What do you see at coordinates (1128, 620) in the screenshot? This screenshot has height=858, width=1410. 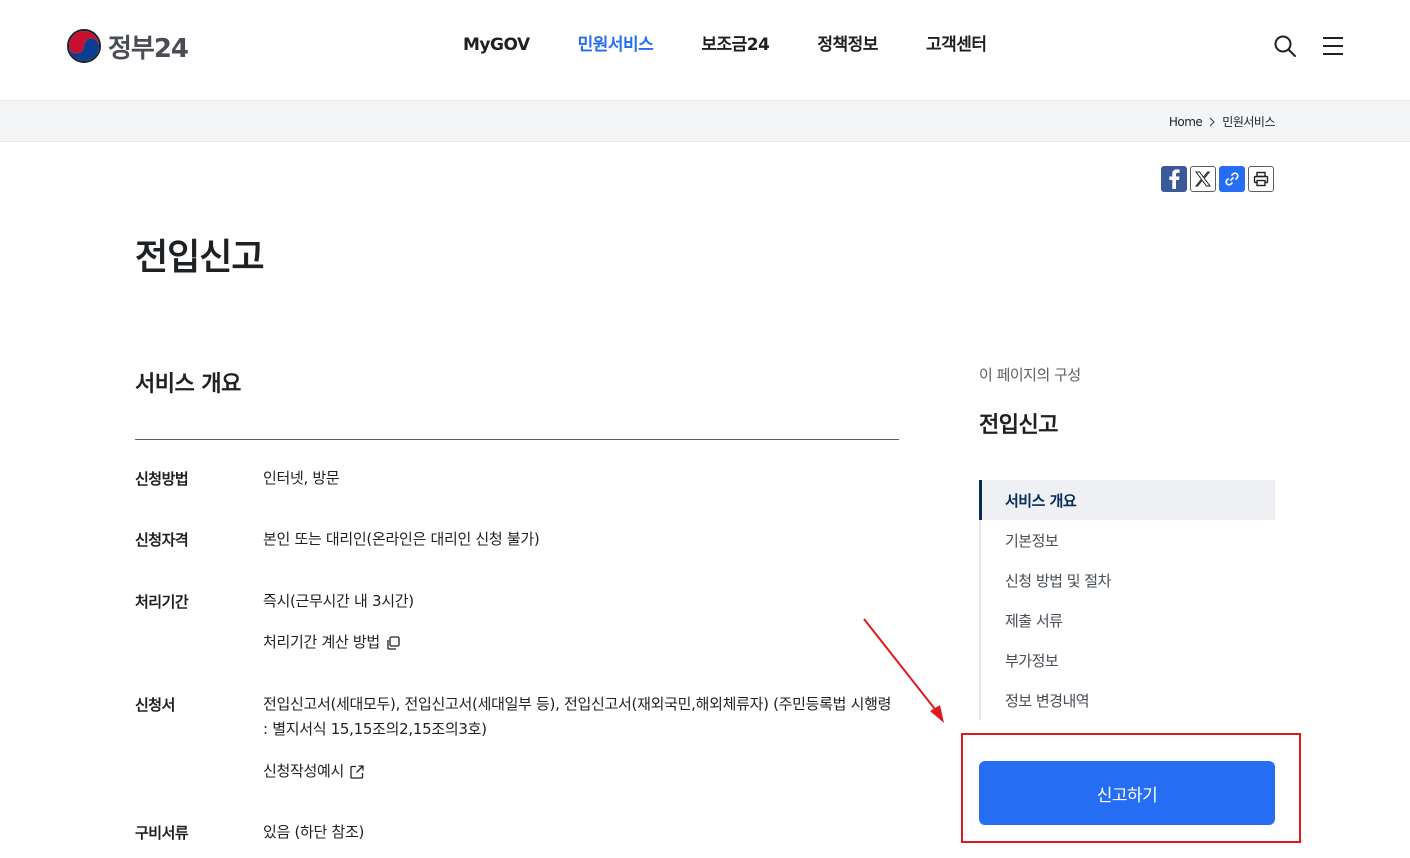 I see `toc-item-submit-documents: 제출 서류` at bounding box center [1128, 620].